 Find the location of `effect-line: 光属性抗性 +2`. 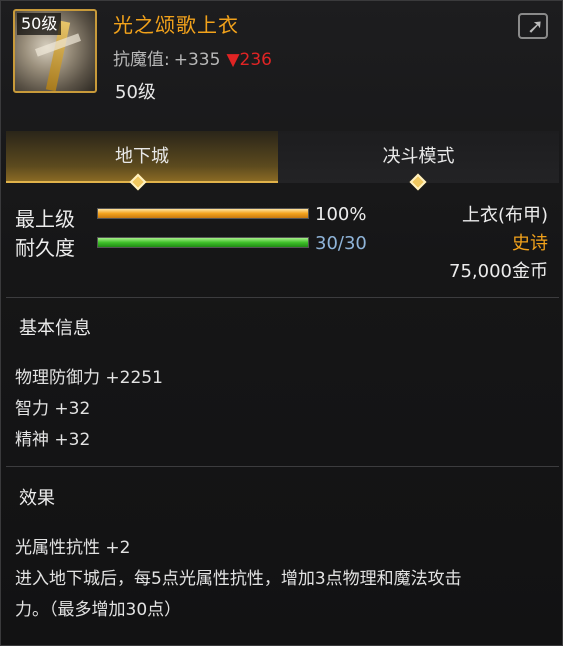

effect-line: 光属性抗性 +2 is located at coordinates (73, 548).